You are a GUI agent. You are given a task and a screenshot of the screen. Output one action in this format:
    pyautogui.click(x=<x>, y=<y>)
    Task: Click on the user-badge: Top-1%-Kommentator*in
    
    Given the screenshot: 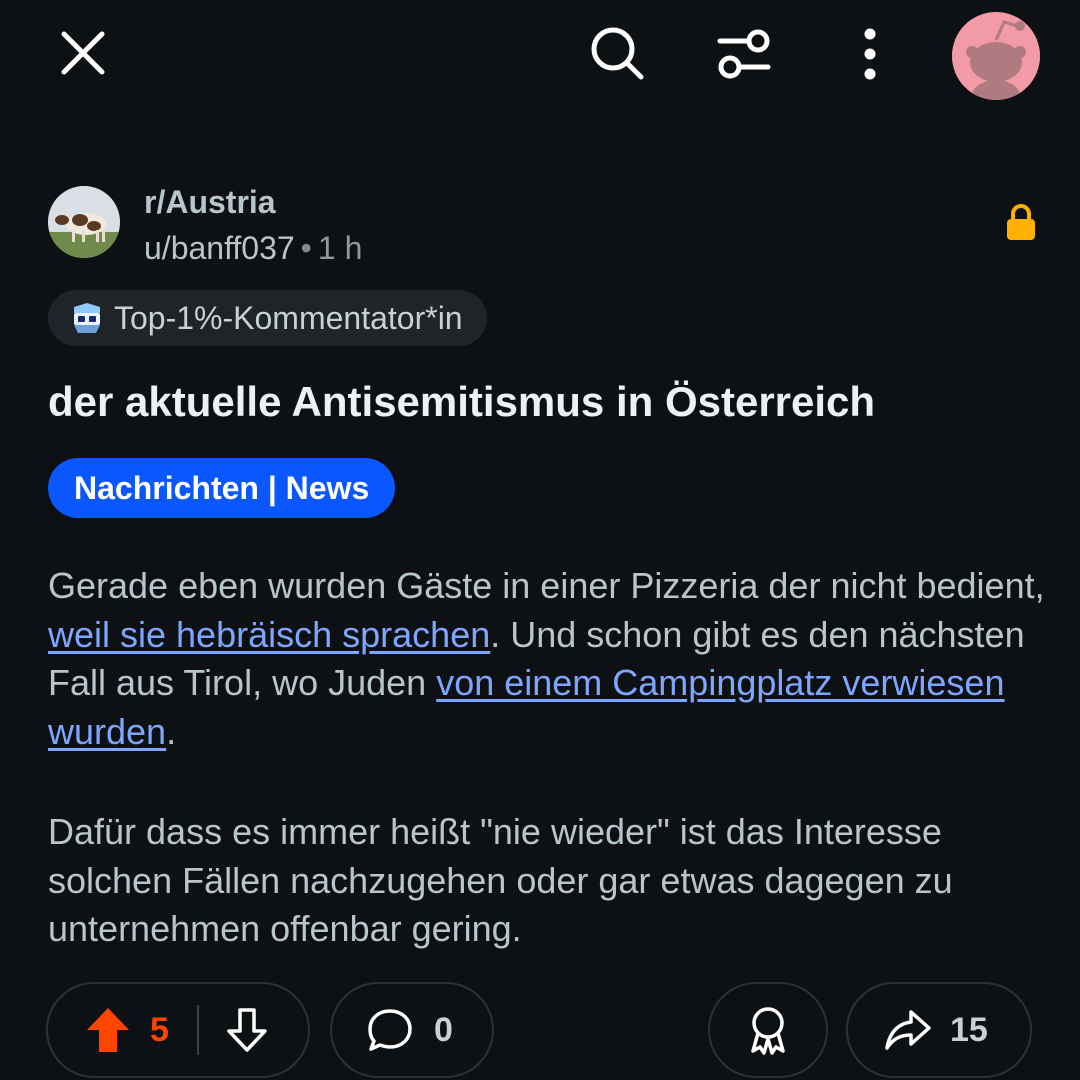 What is the action you would take?
    pyautogui.click(x=267, y=318)
    